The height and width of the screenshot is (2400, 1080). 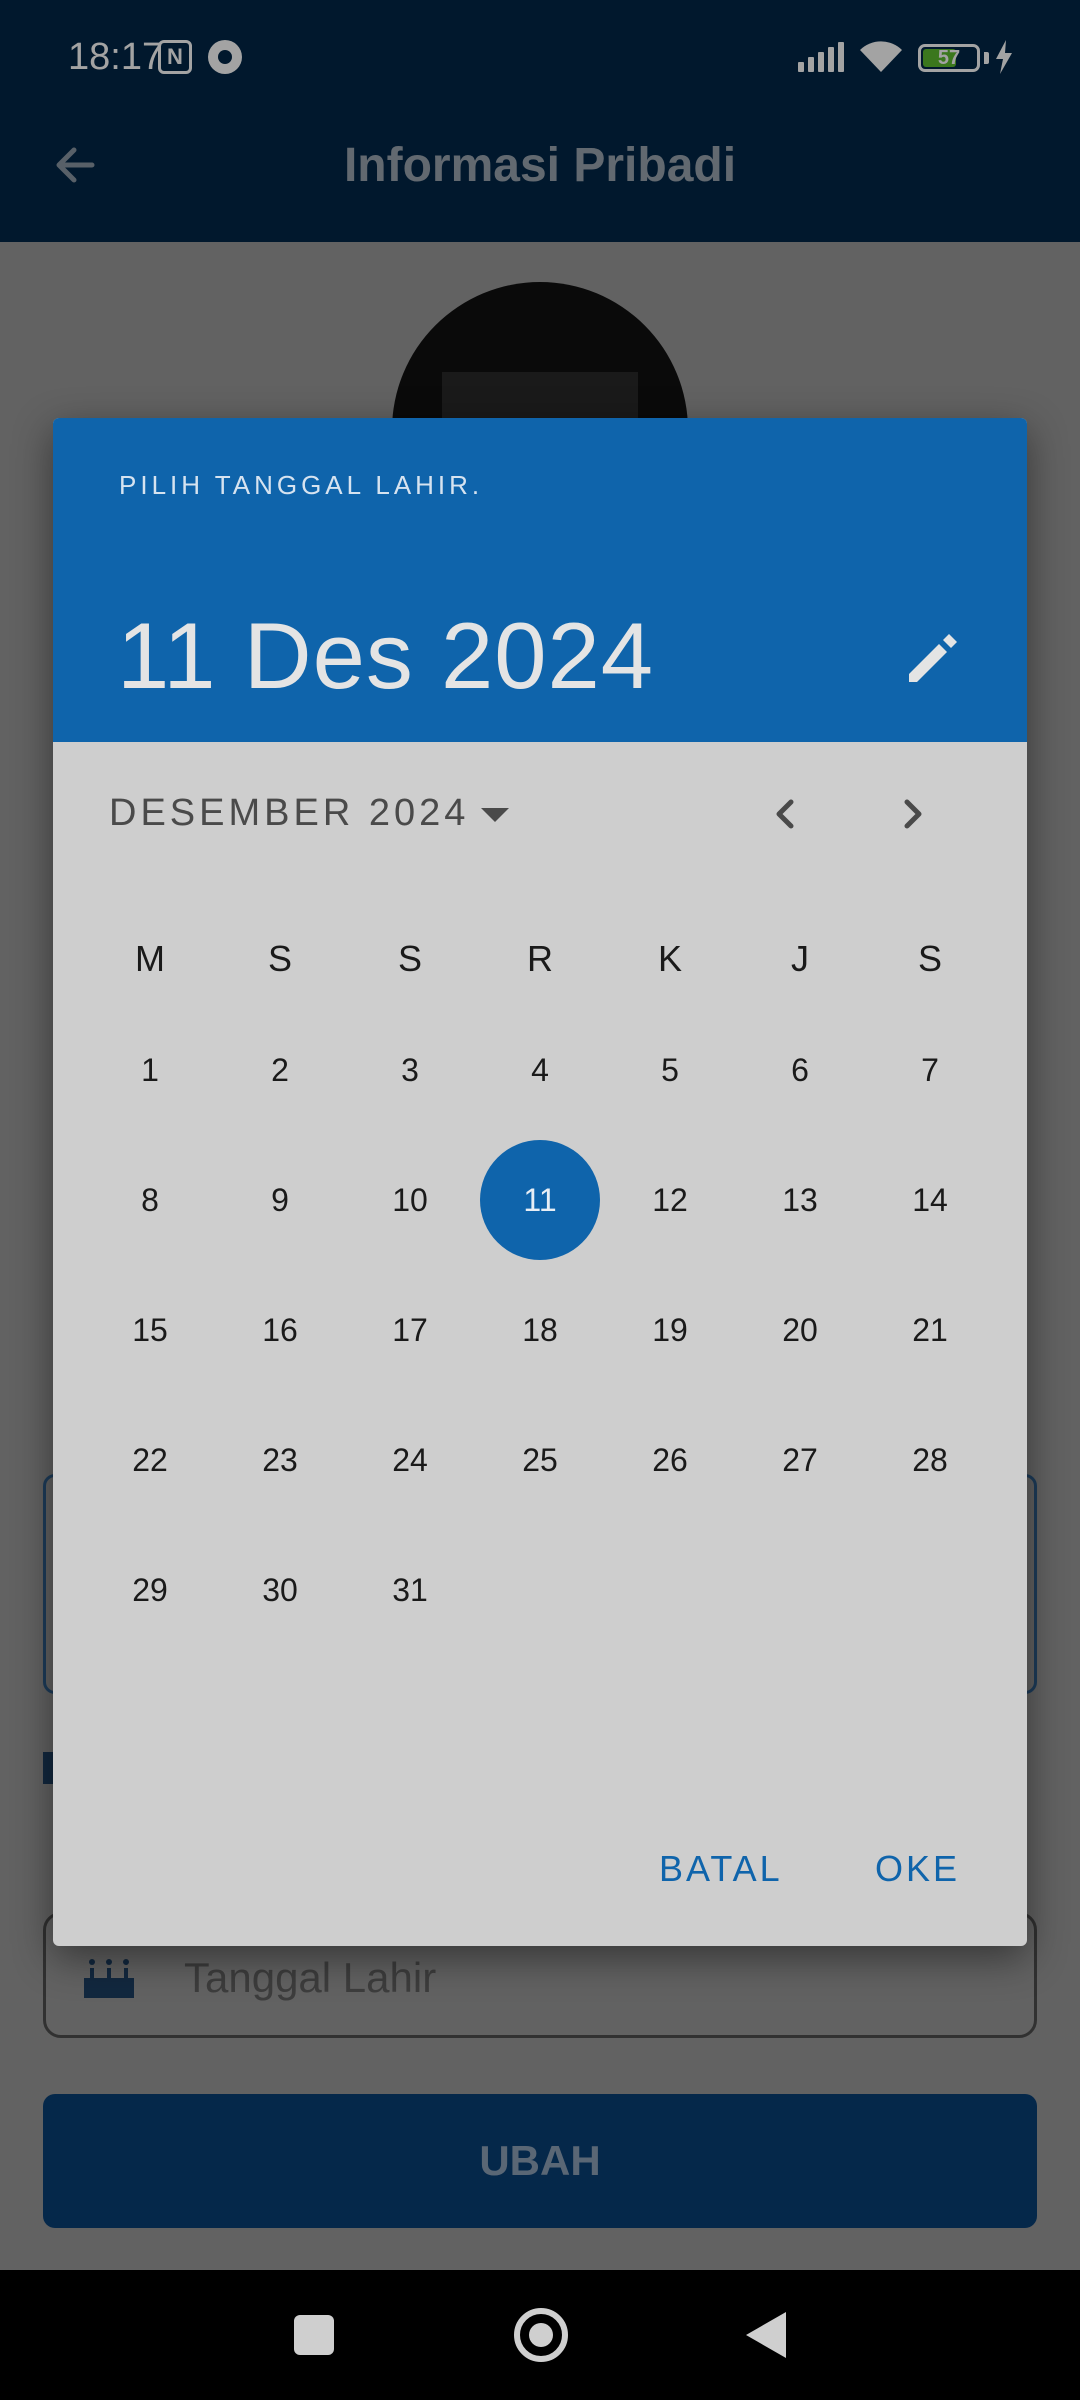 I want to click on calendar-day: 10, so click(x=410, y=1200).